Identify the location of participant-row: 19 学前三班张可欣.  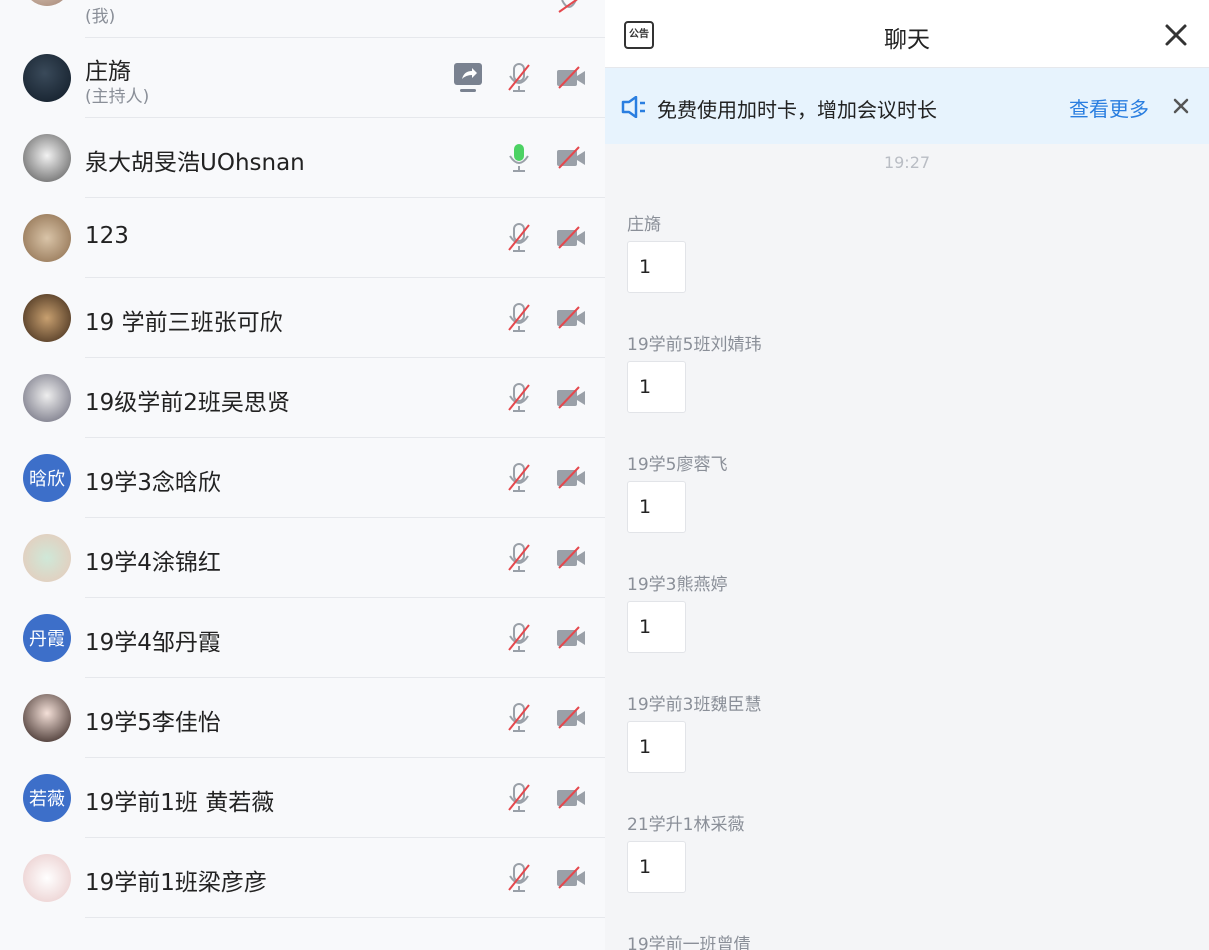
(302, 318).